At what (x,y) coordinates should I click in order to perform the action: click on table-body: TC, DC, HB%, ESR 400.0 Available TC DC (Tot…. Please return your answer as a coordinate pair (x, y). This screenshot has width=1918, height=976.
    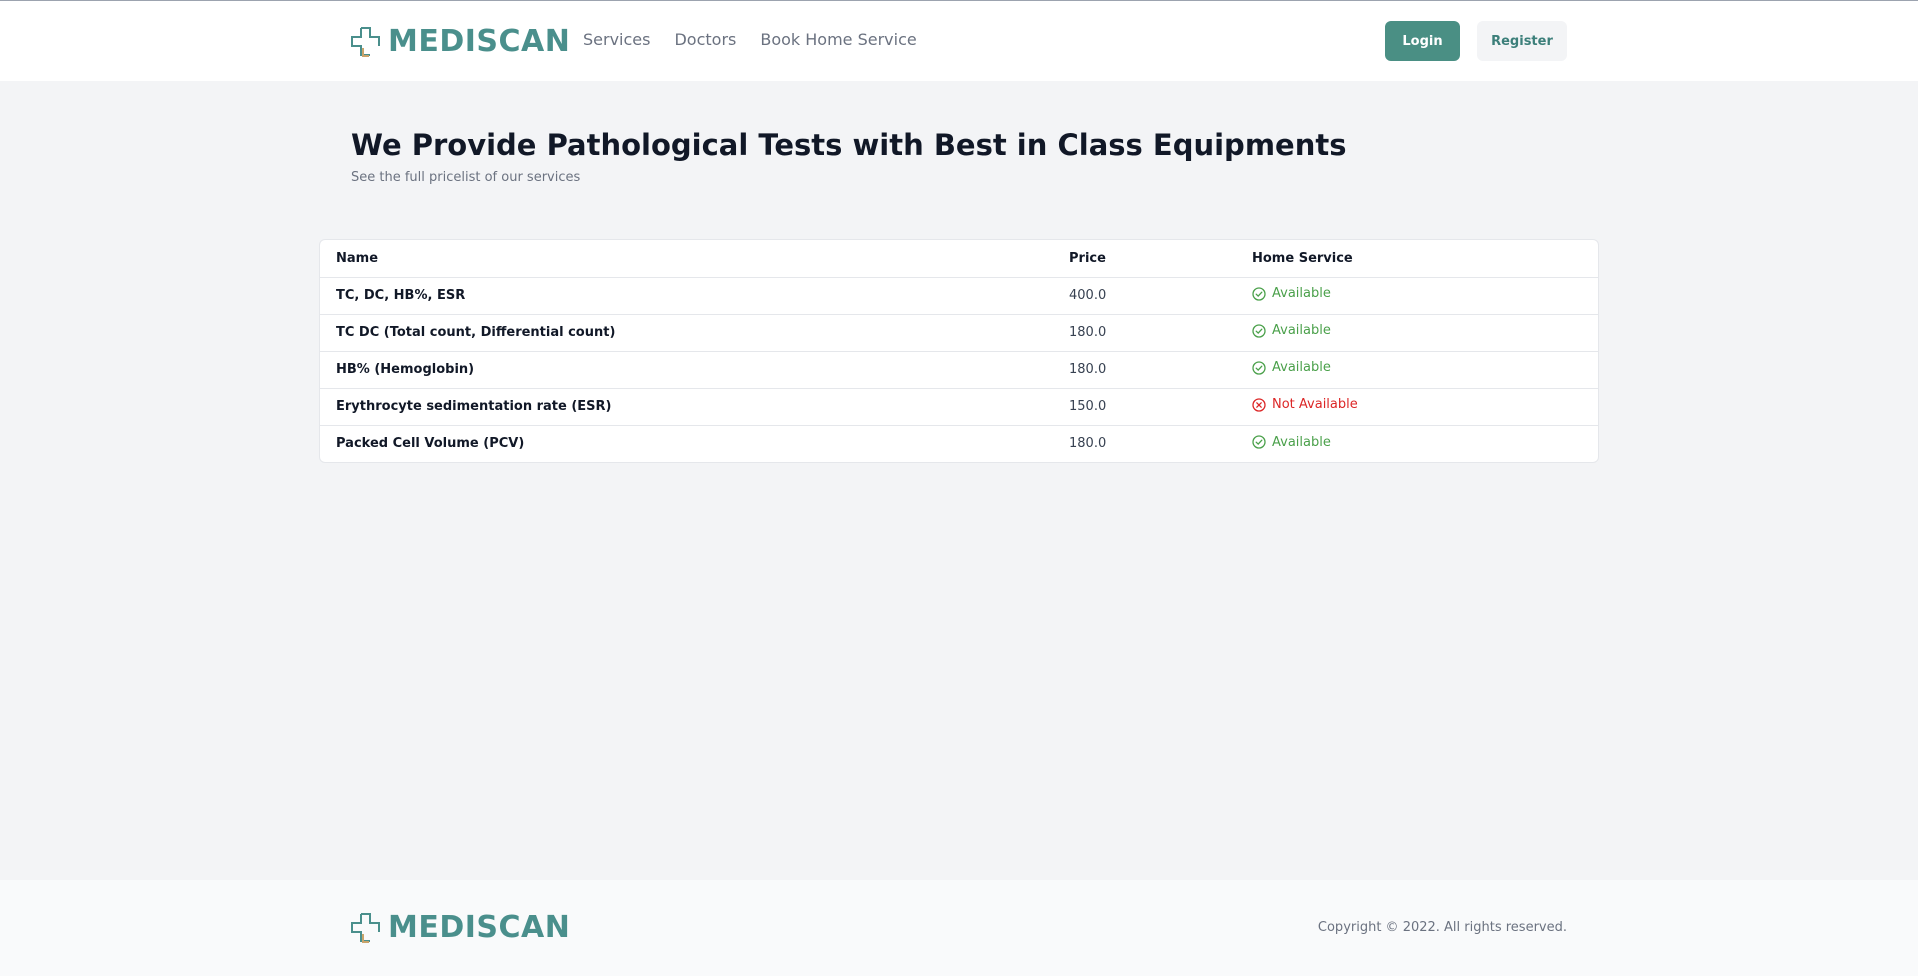
    Looking at the image, I should click on (959, 369).